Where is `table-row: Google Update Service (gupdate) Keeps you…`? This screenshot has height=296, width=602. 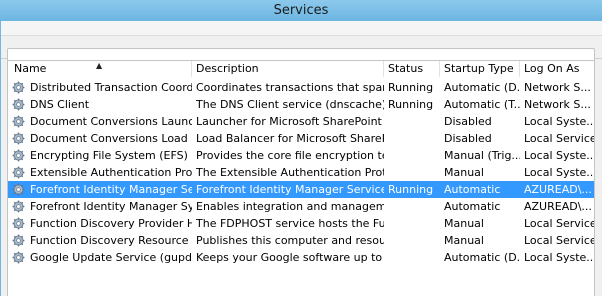
table-row: Google Update Service (gupdate) Keeps you… is located at coordinates (301, 257).